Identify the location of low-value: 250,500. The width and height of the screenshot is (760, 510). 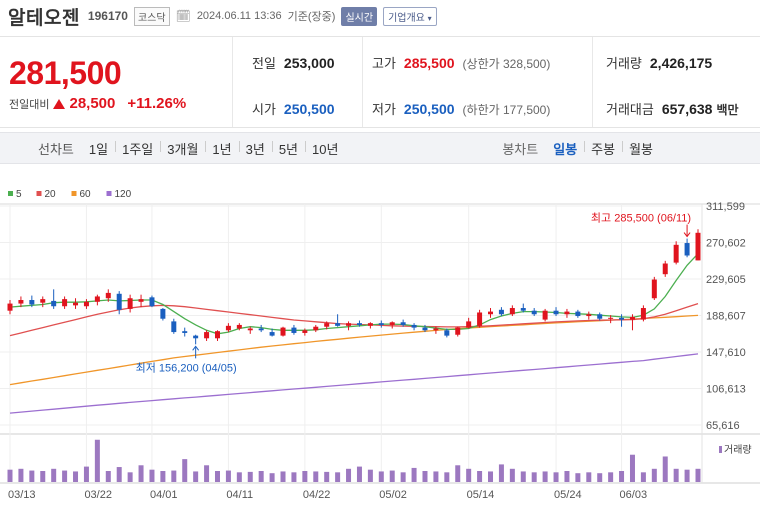
(429, 109).